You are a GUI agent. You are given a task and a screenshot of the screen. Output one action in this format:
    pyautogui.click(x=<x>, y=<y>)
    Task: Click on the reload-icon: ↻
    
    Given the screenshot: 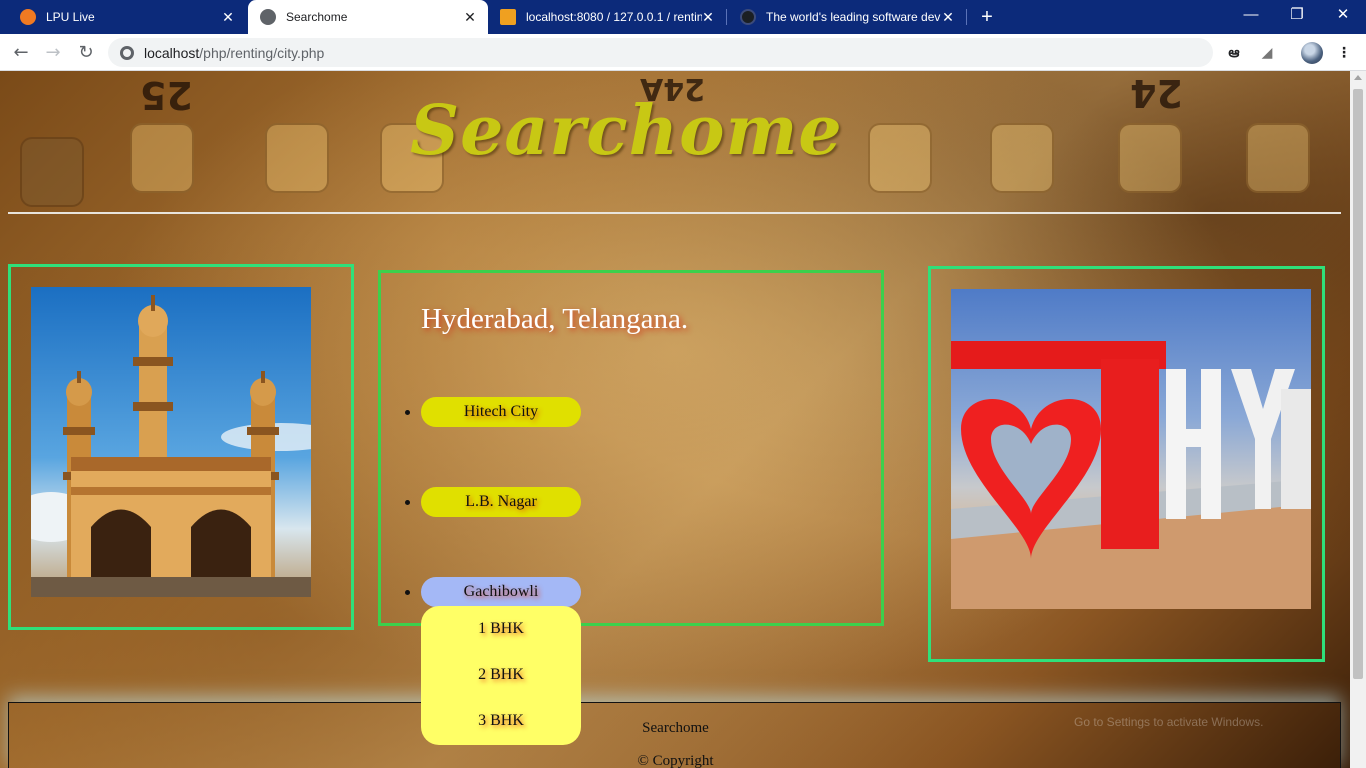 What is the action you would take?
    pyautogui.click(x=86, y=53)
    